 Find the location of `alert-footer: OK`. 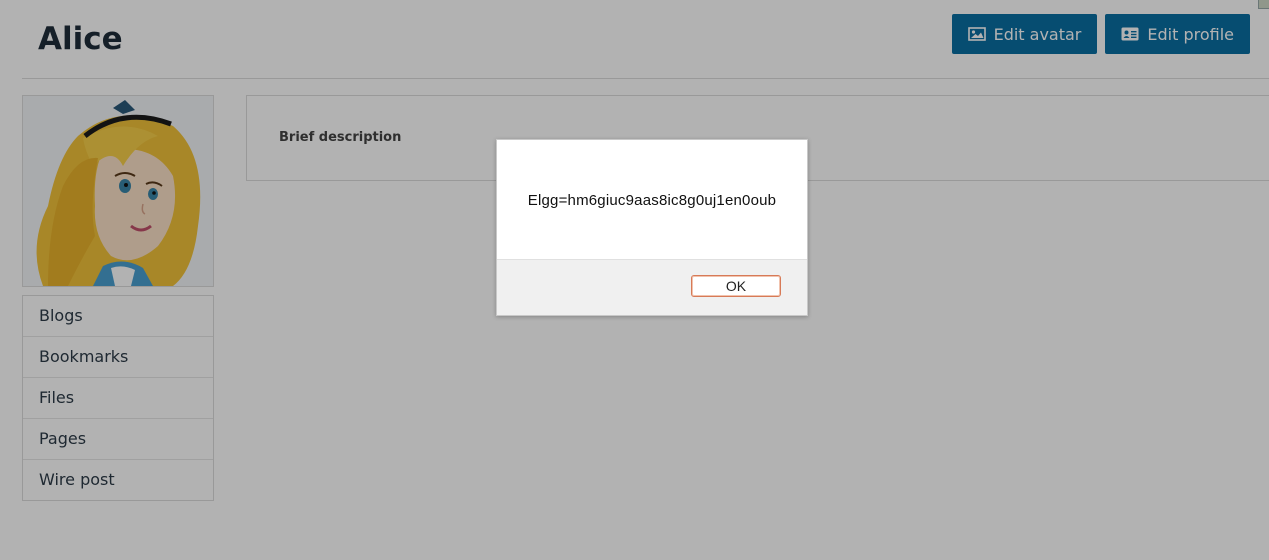

alert-footer: OK is located at coordinates (652, 287).